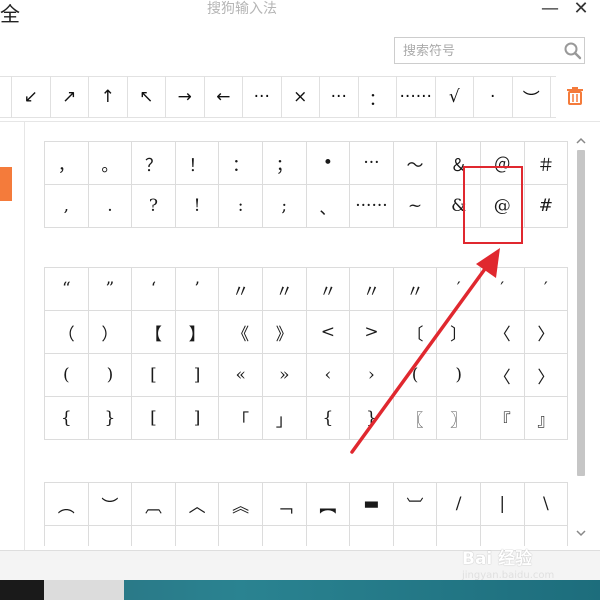  What do you see at coordinates (197, 206) in the screenshot?
I see `symbol-cell: !` at bounding box center [197, 206].